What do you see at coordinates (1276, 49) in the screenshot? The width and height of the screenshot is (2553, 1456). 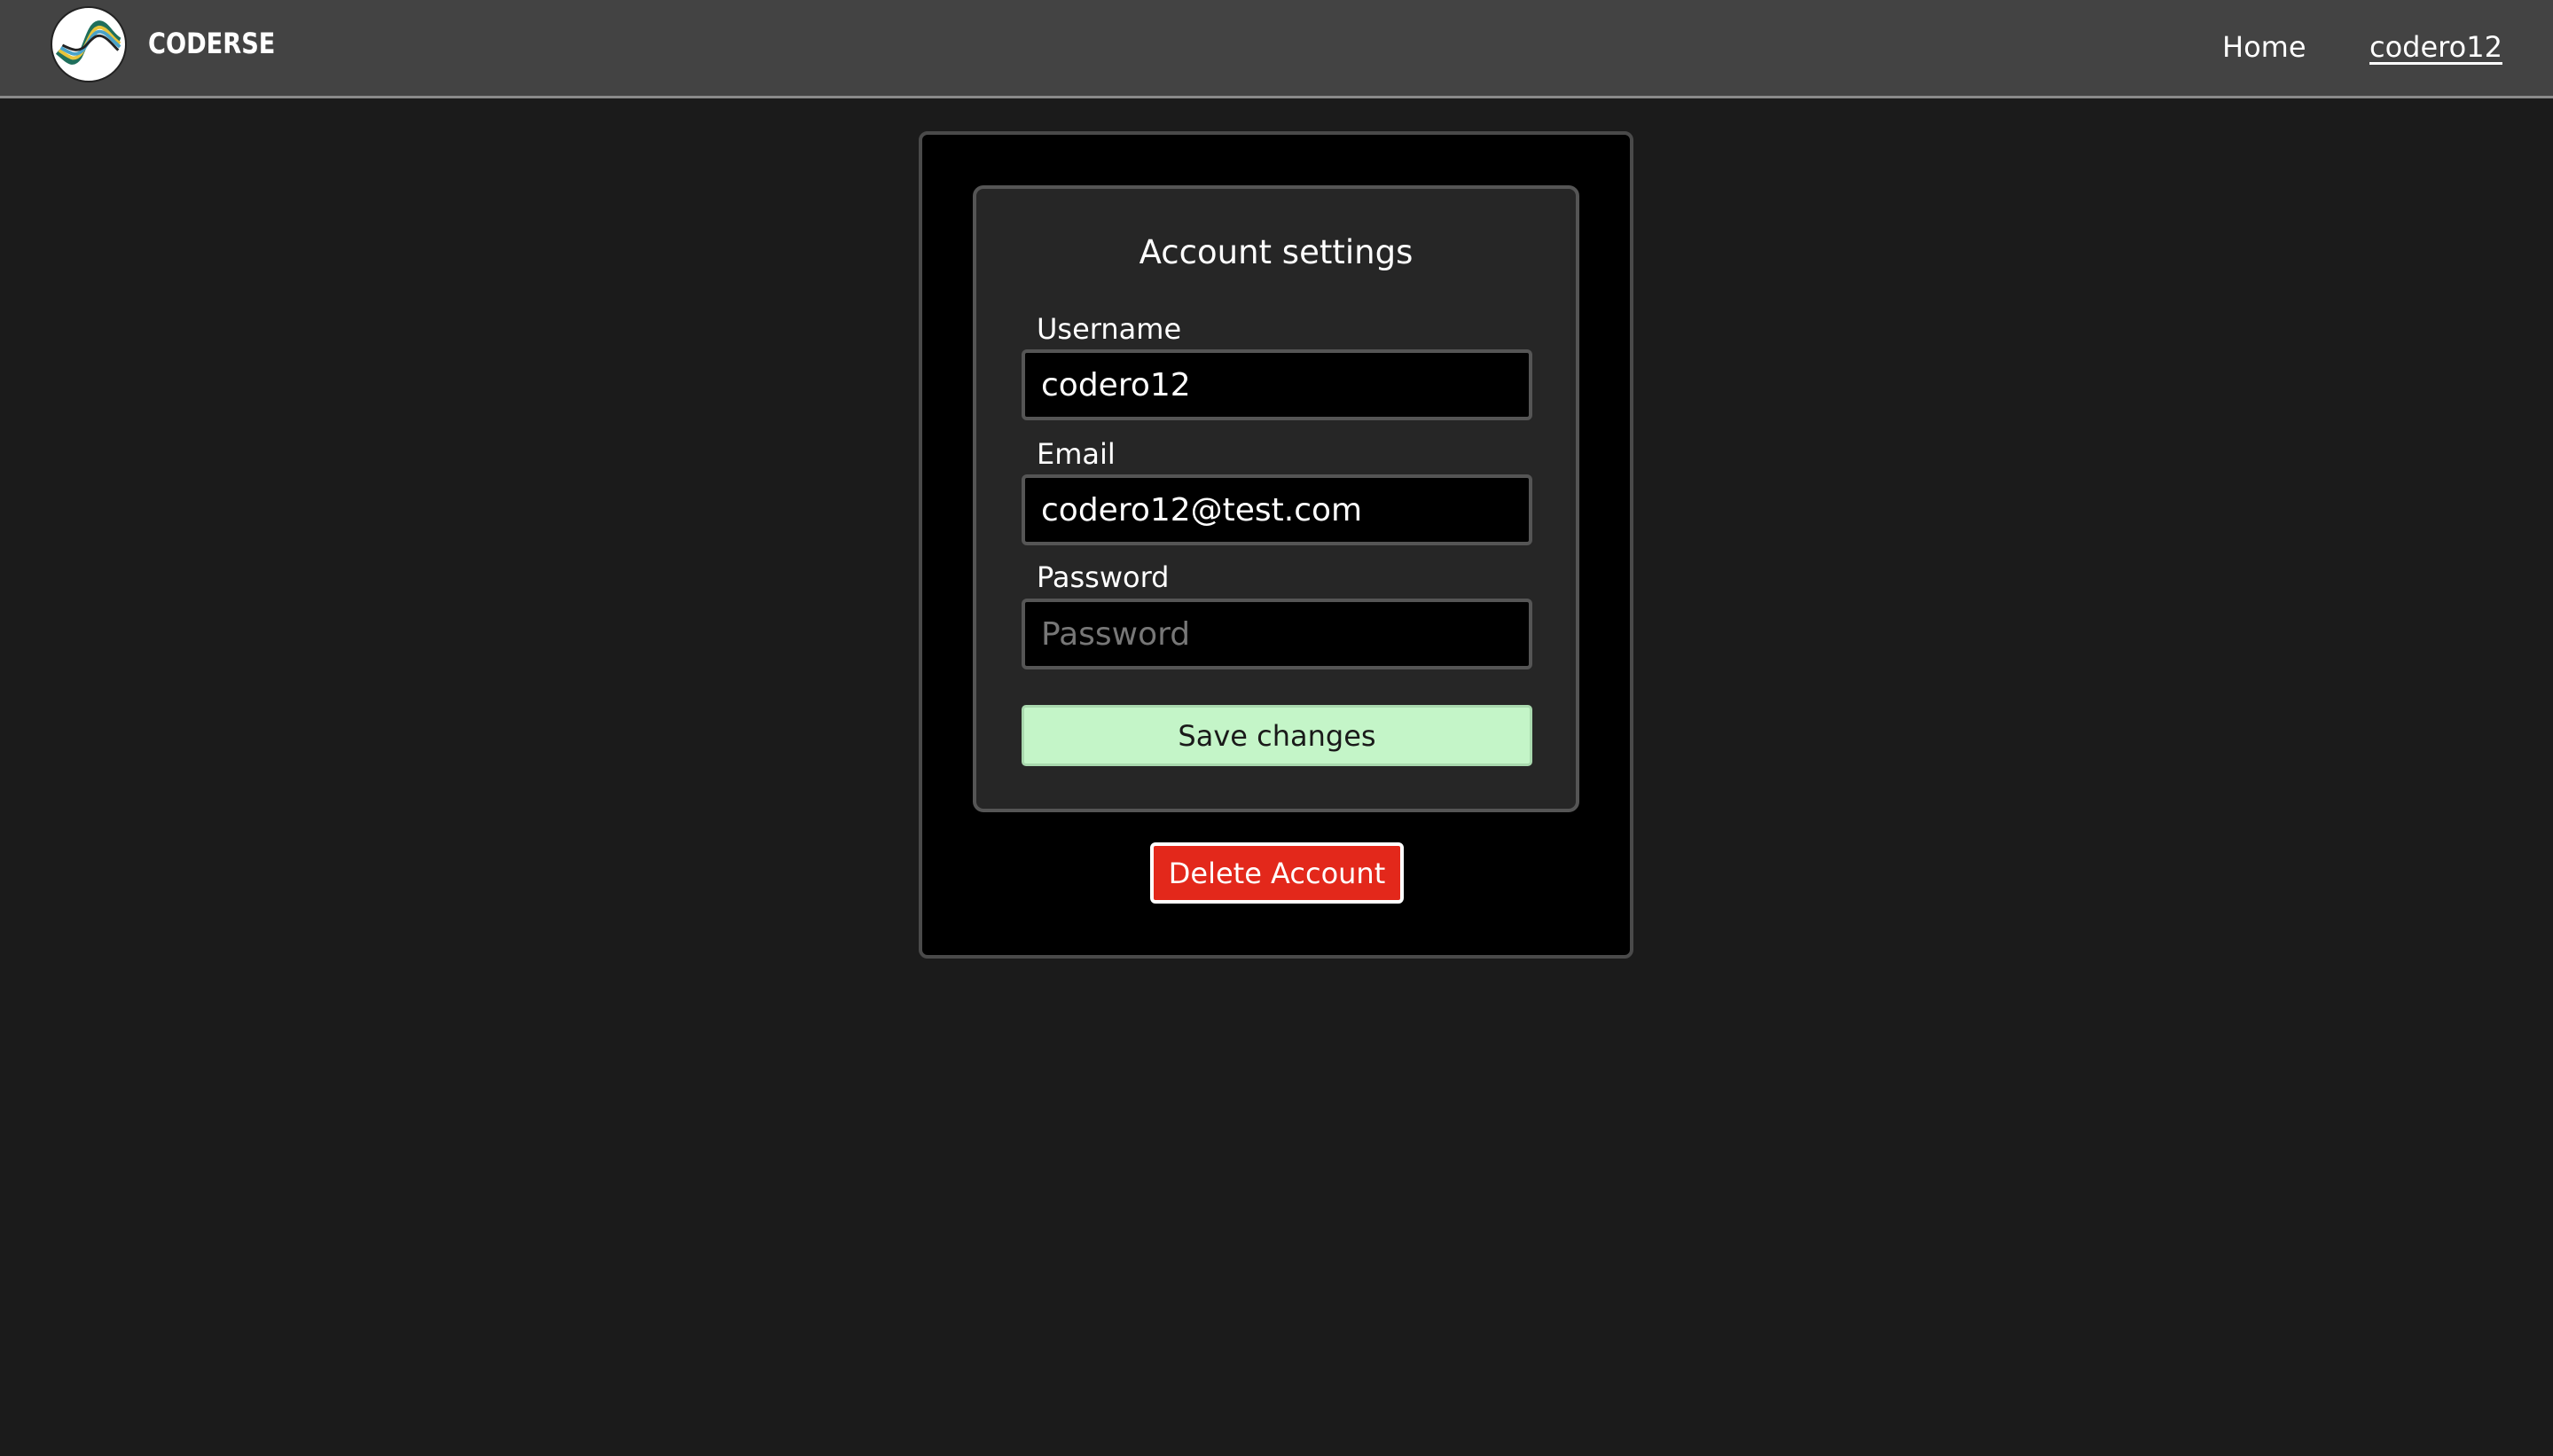 I see `top-navbar: CODERSE Home codero12` at bounding box center [1276, 49].